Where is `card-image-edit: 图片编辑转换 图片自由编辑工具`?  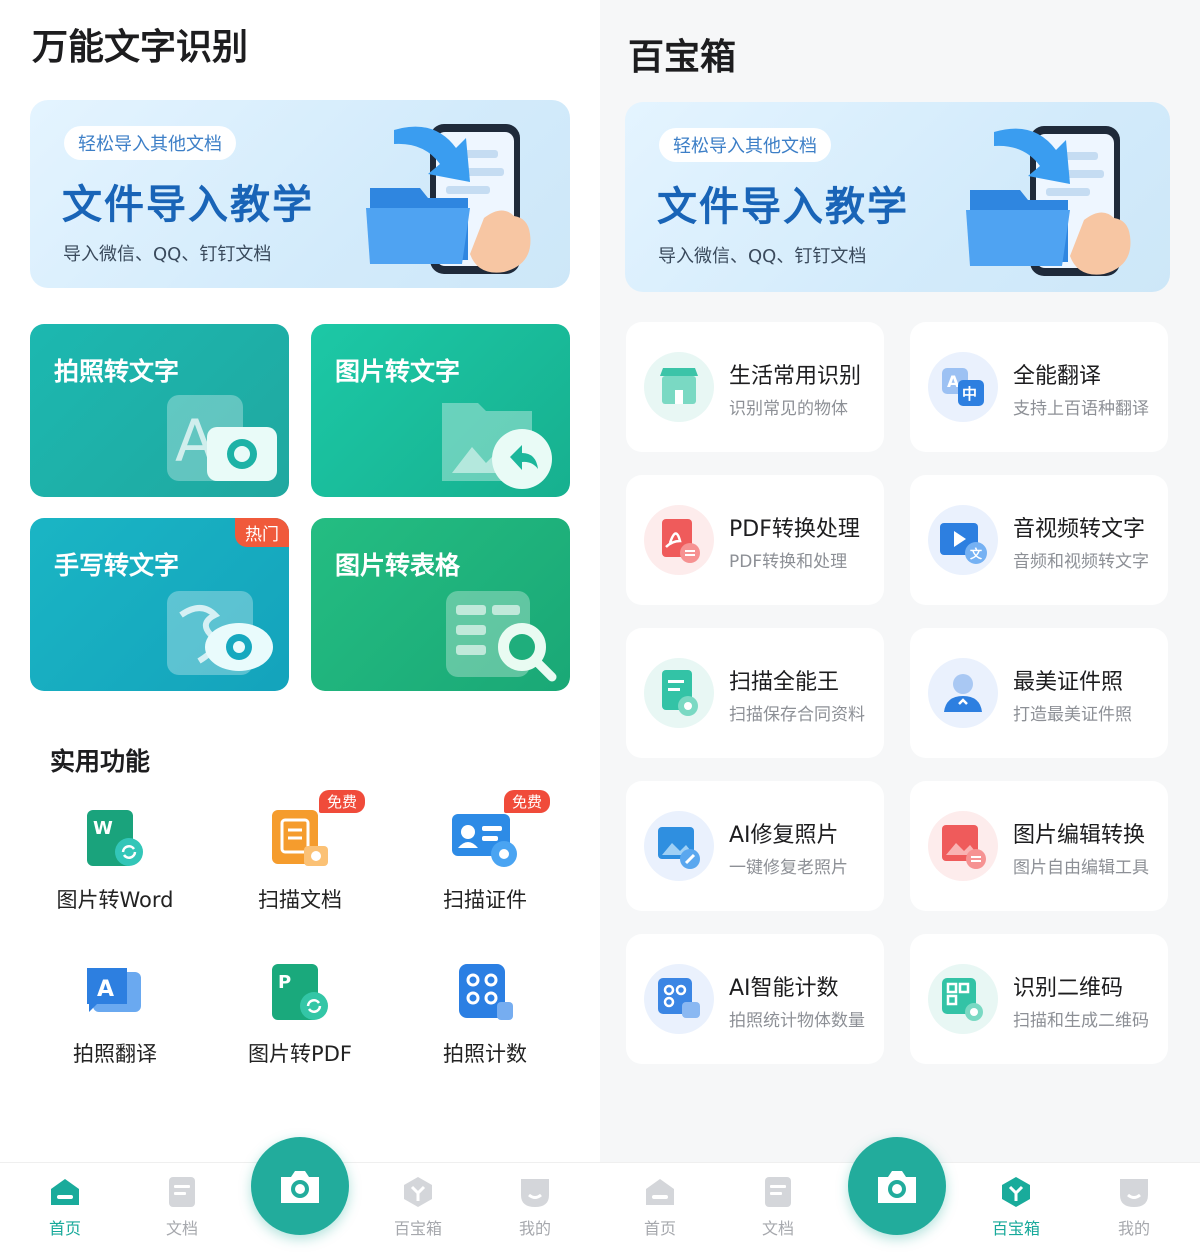 card-image-edit: 图片编辑转换 图片自由编辑工具 is located at coordinates (1039, 846).